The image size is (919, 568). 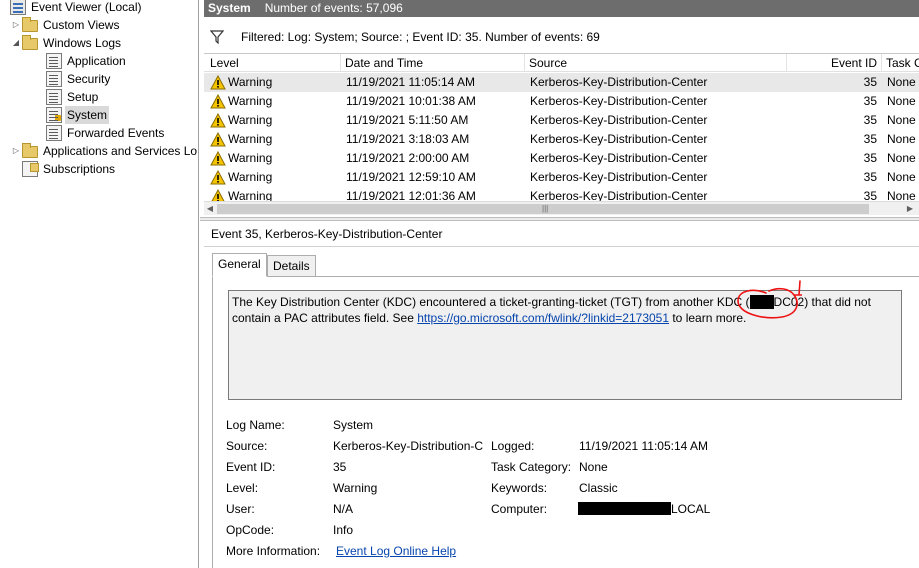 What do you see at coordinates (561, 208) in the screenshot?
I see `horizontal-scrollbar: ◀ ||| ▶` at bounding box center [561, 208].